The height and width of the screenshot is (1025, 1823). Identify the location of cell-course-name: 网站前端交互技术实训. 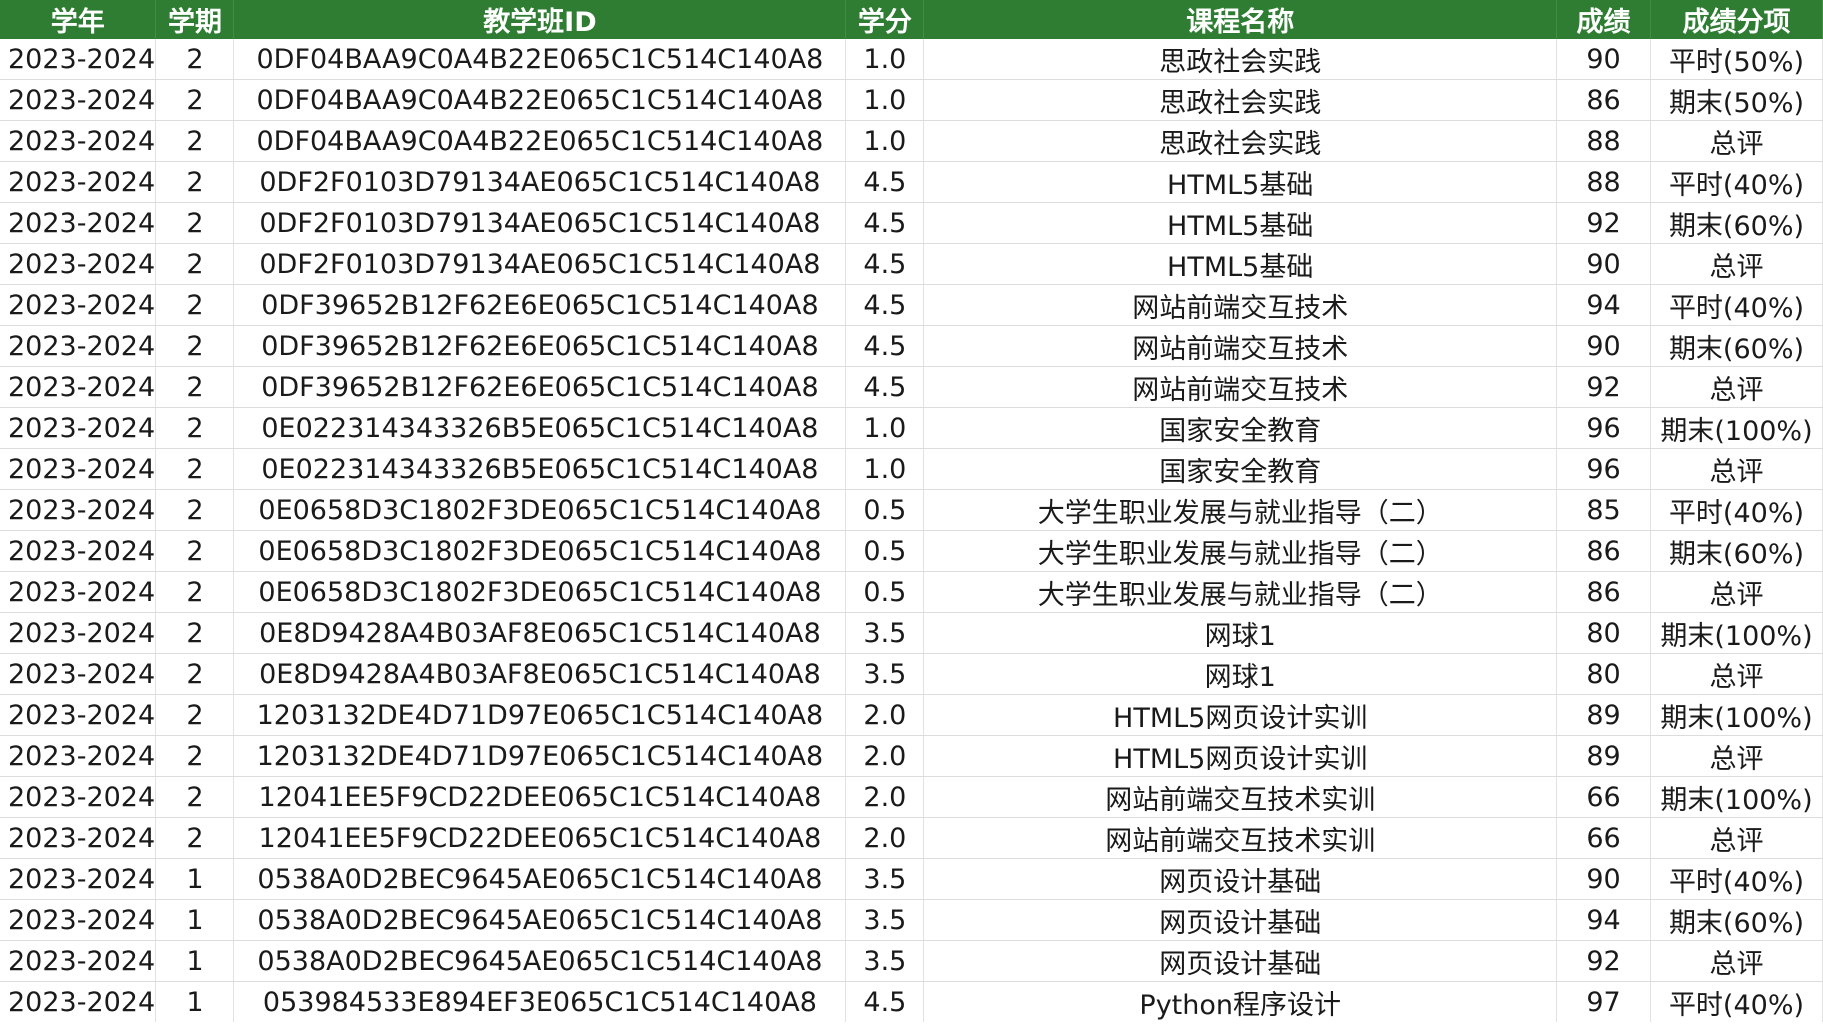
(1240, 797).